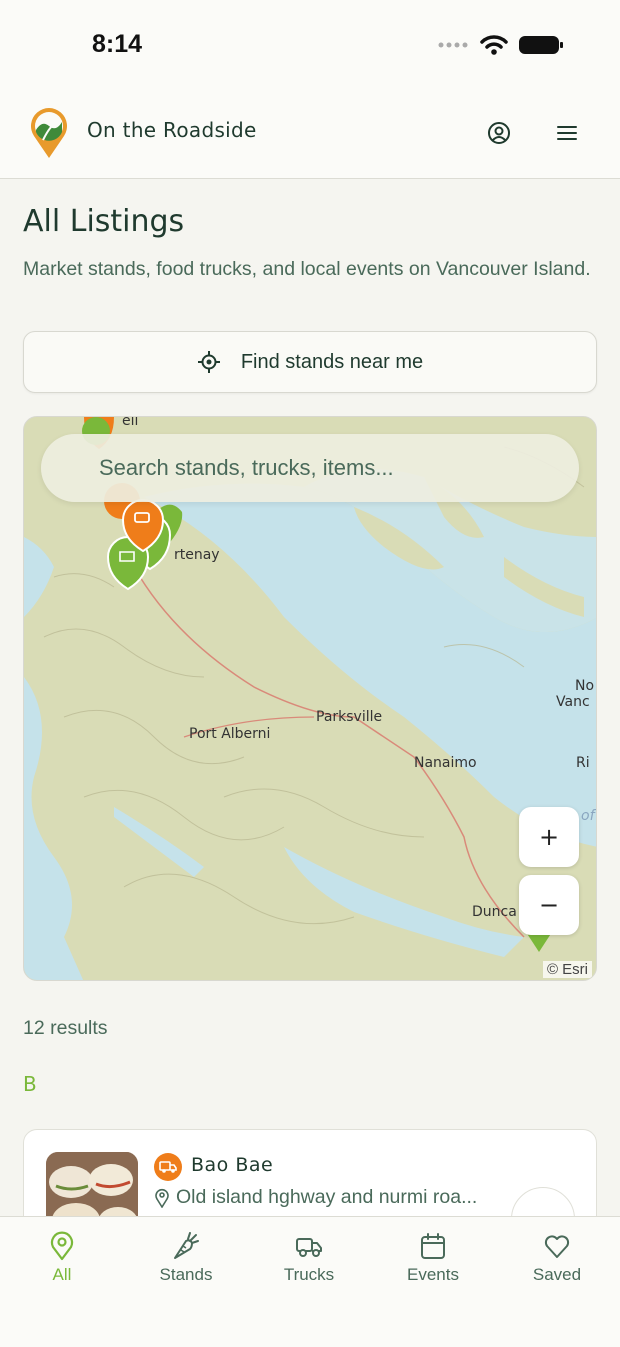 The height and width of the screenshot is (1347, 620). What do you see at coordinates (310, 135) in the screenshot?
I see `app-header: On the Roadside` at bounding box center [310, 135].